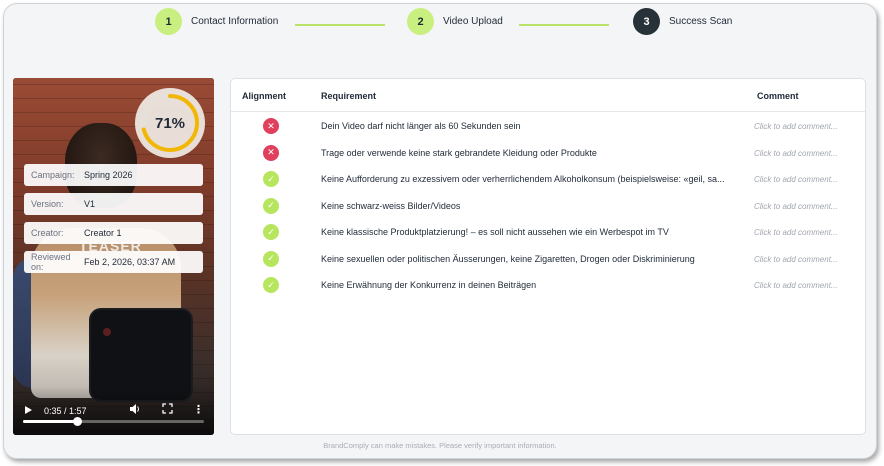 The width and height of the screenshot is (884, 466). I want to click on step-video-upload: 2 Video Upload, so click(455, 21).